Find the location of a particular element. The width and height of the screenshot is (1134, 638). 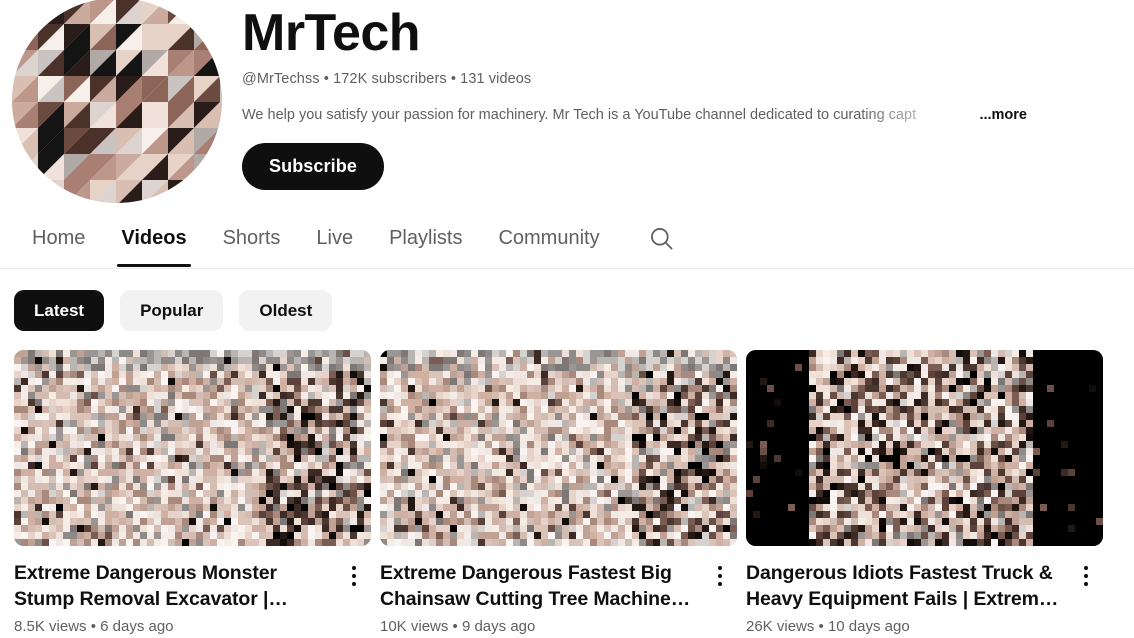

tab-live: Live is located at coordinates (334, 238).